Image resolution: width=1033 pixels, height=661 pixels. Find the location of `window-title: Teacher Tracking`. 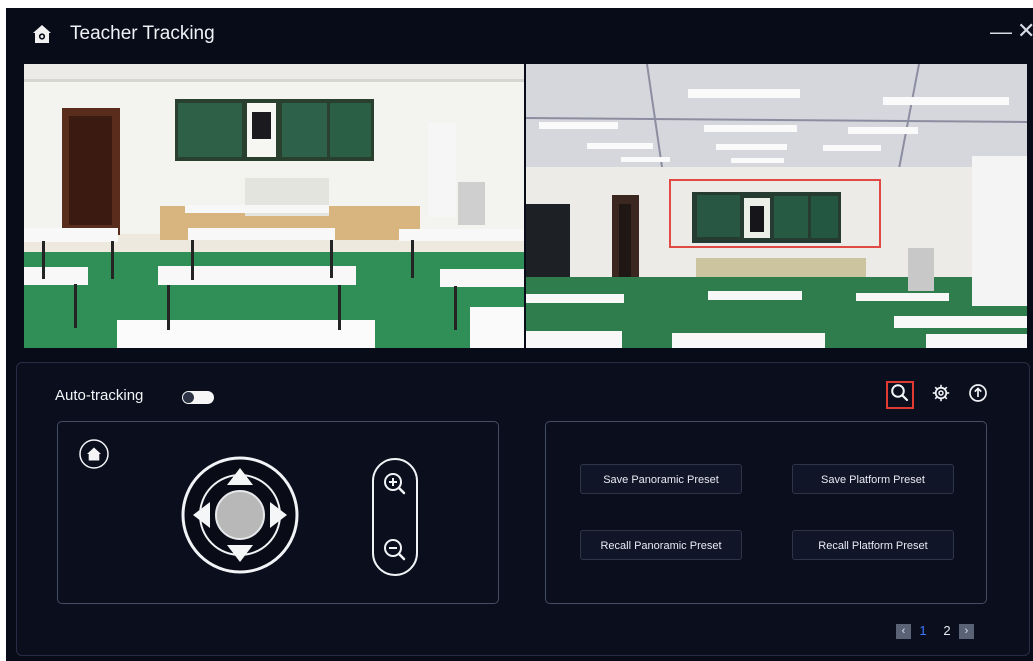

window-title: Teacher Tracking is located at coordinates (142, 33).